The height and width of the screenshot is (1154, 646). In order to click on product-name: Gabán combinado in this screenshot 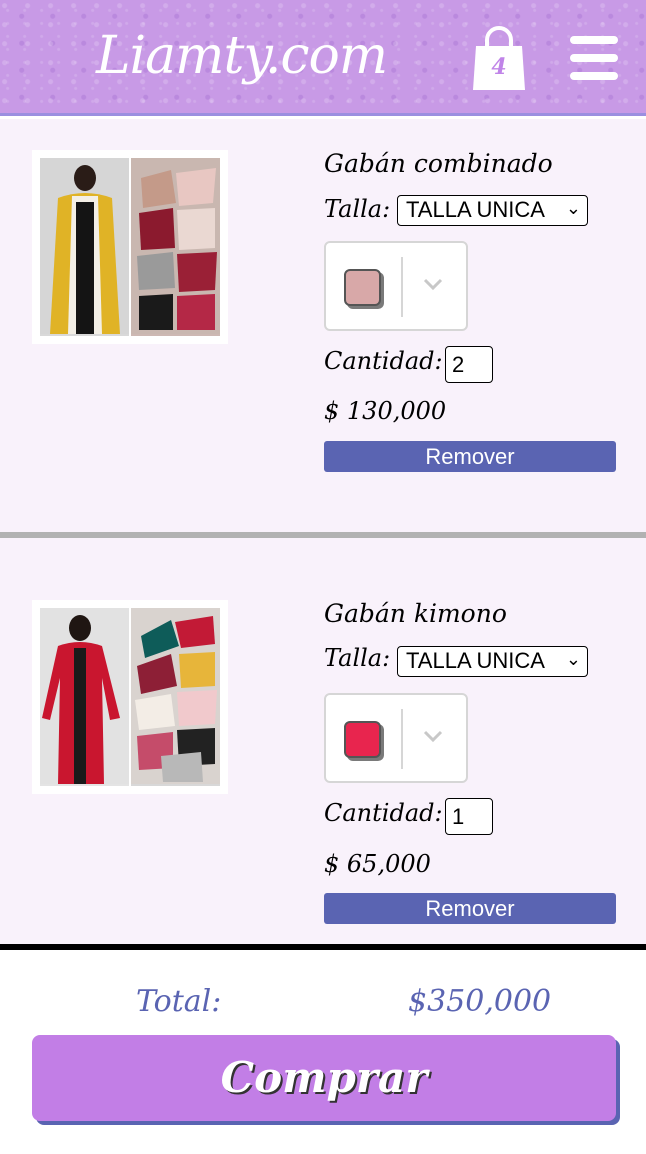, I will do `click(438, 163)`.